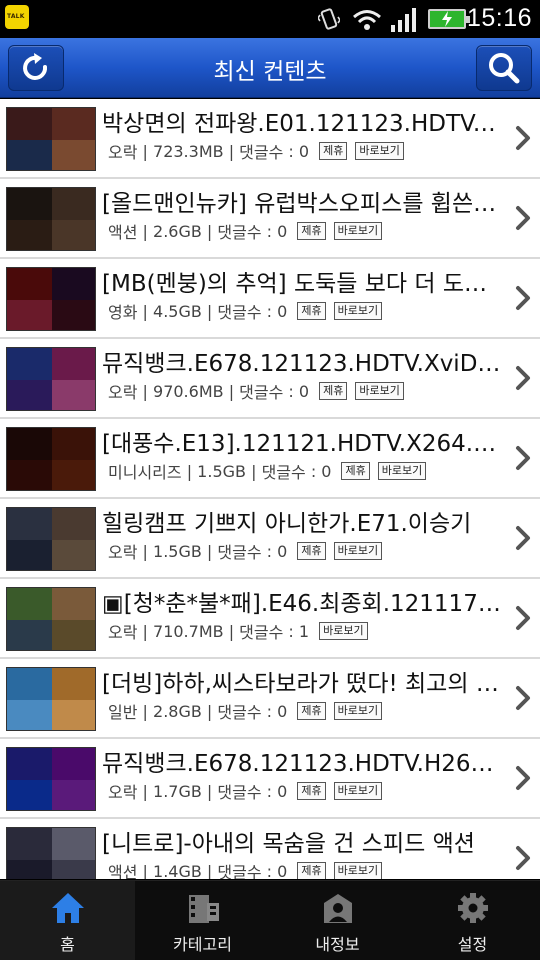 Image resolution: width=540 pixels, height=960 pixels. I want to click on search-button, so click(504, 68).